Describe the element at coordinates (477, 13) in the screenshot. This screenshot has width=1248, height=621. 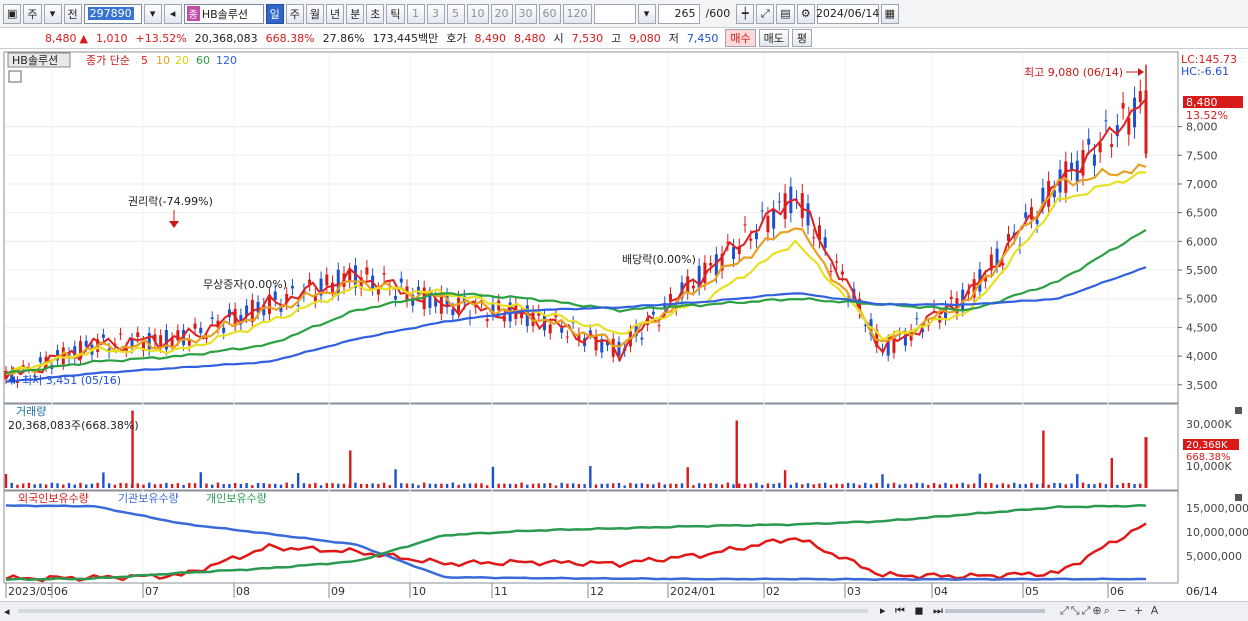
I see `interval-10: 10` at that location.